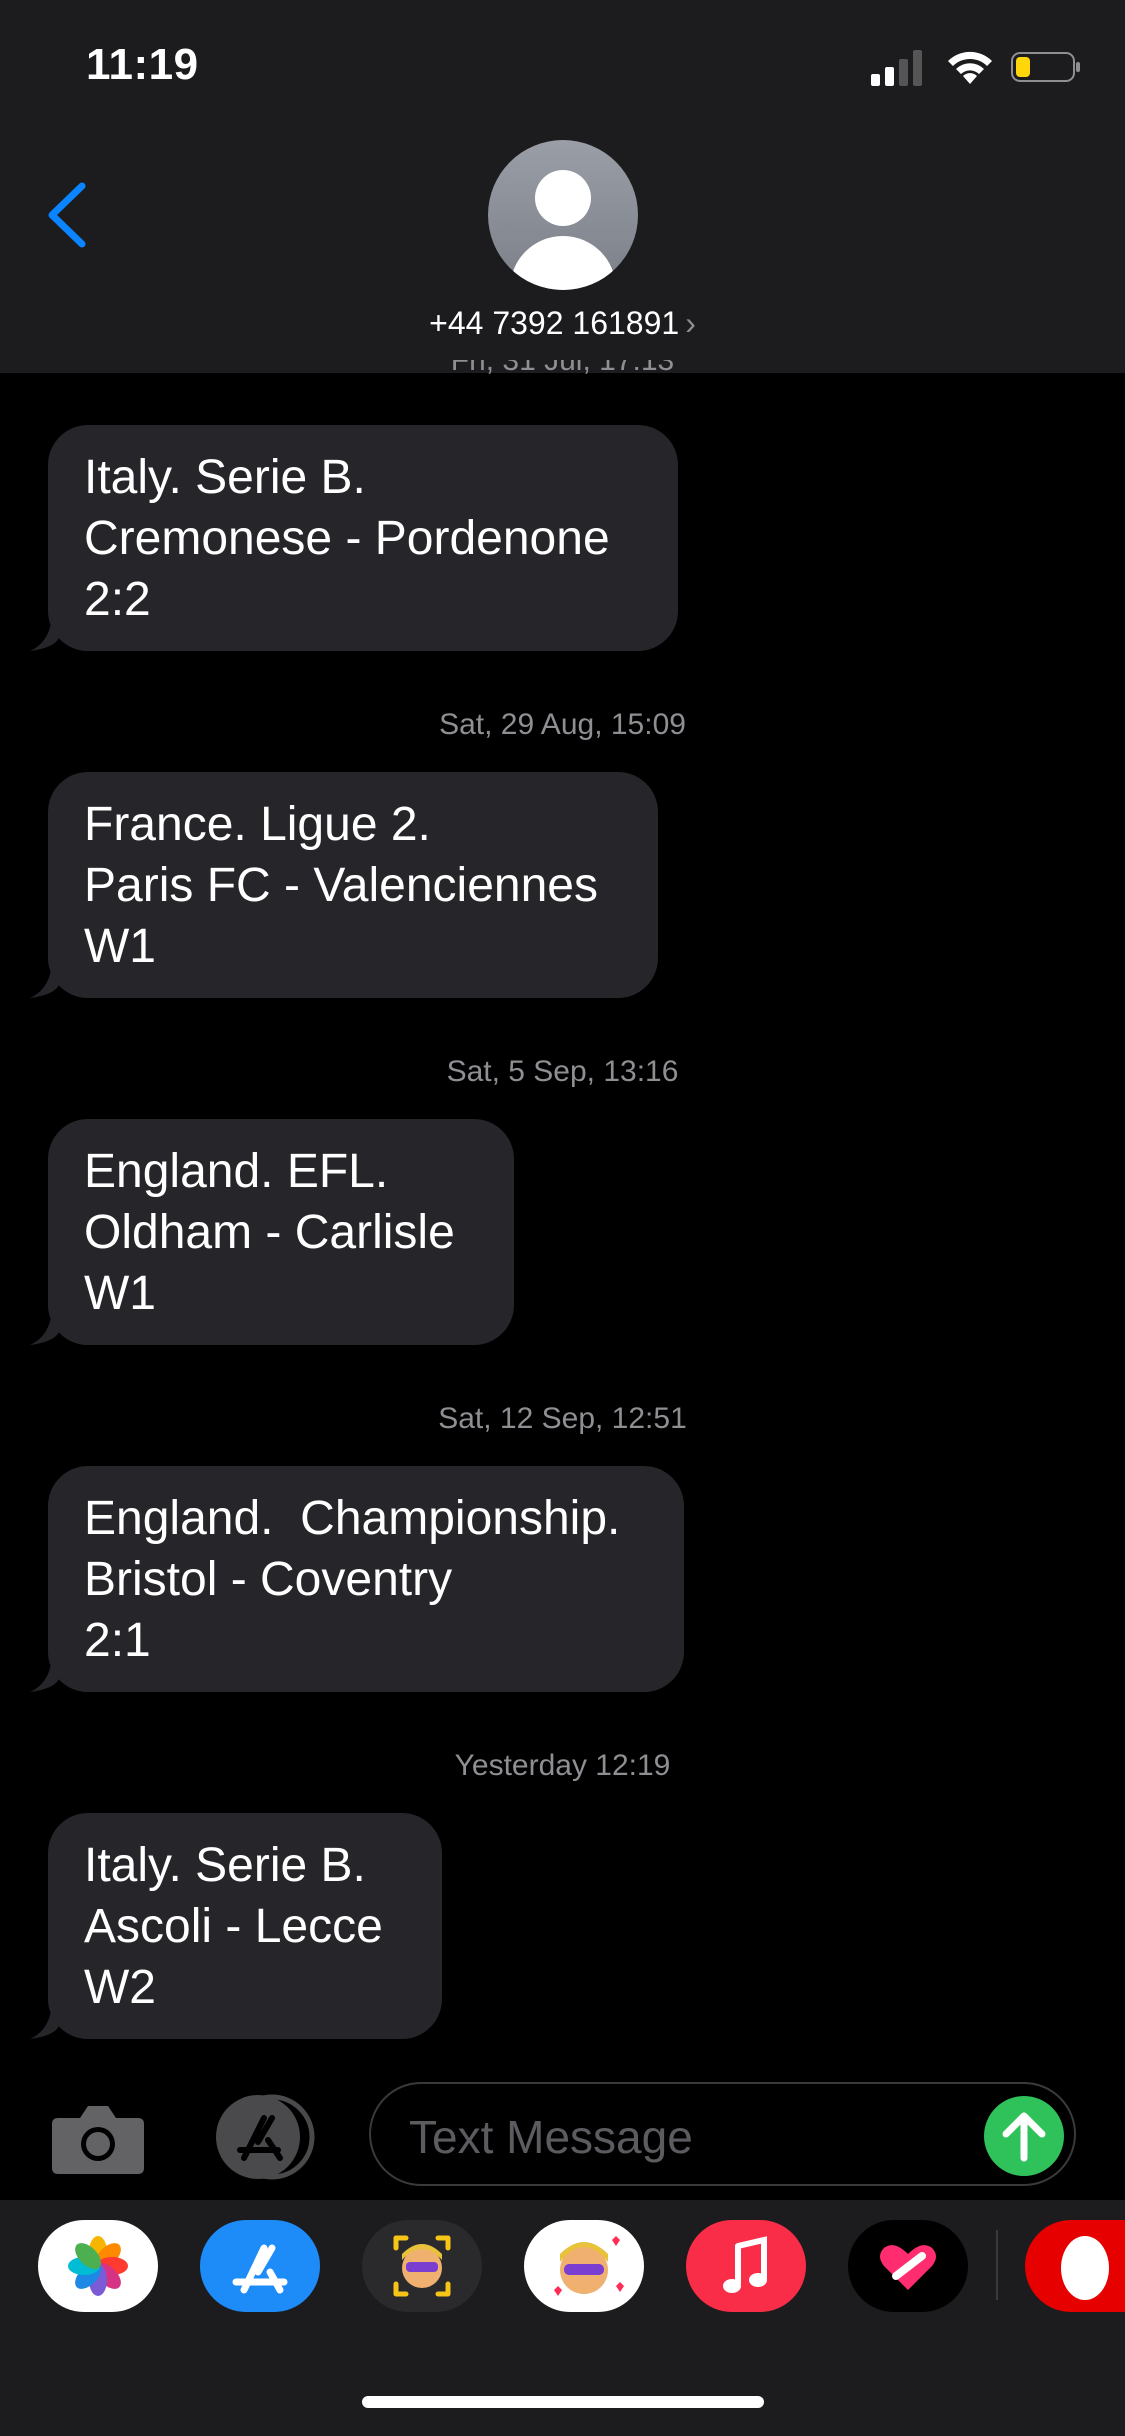 This screenshot has height=2436, width=1125. I want to click on message-input-placeholder: Text Message, so click(551, 2137).